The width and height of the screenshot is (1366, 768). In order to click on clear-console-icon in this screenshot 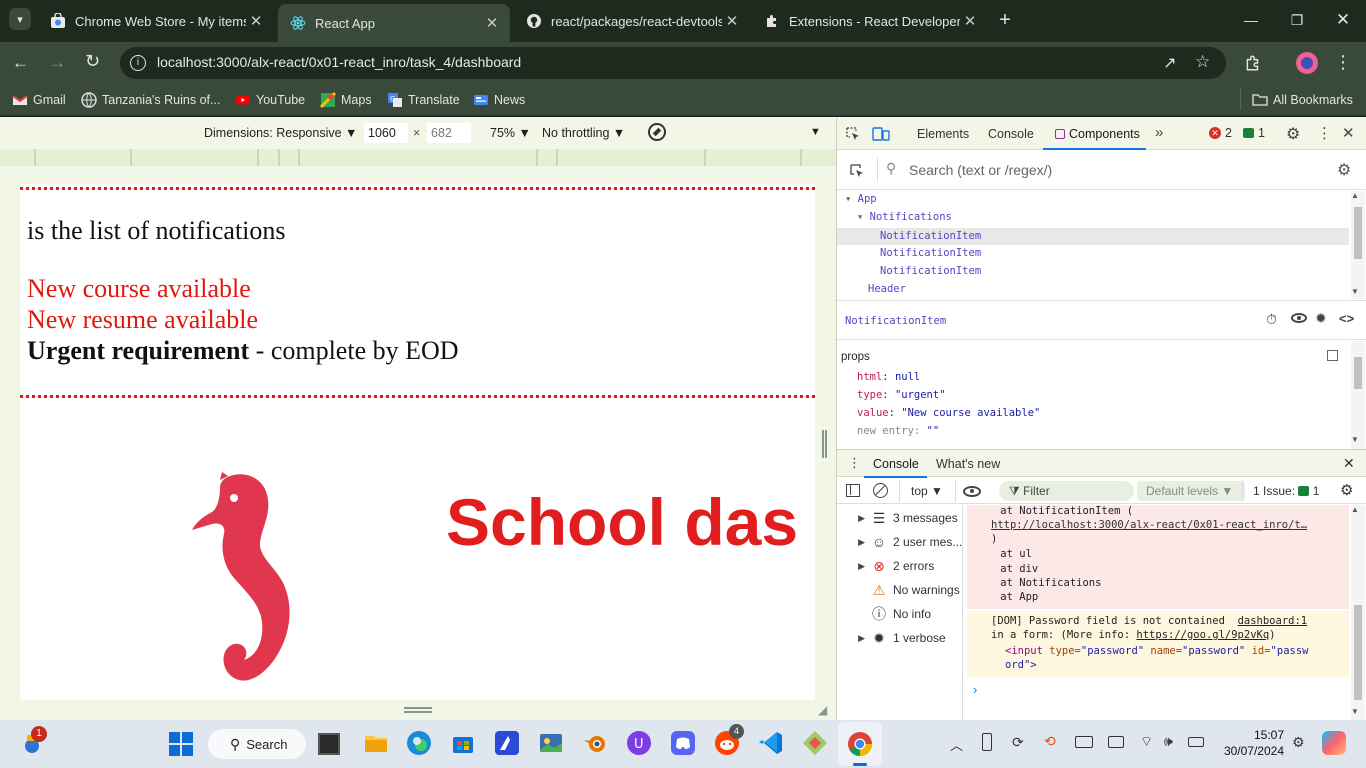, I will do `click(880, 490)`.